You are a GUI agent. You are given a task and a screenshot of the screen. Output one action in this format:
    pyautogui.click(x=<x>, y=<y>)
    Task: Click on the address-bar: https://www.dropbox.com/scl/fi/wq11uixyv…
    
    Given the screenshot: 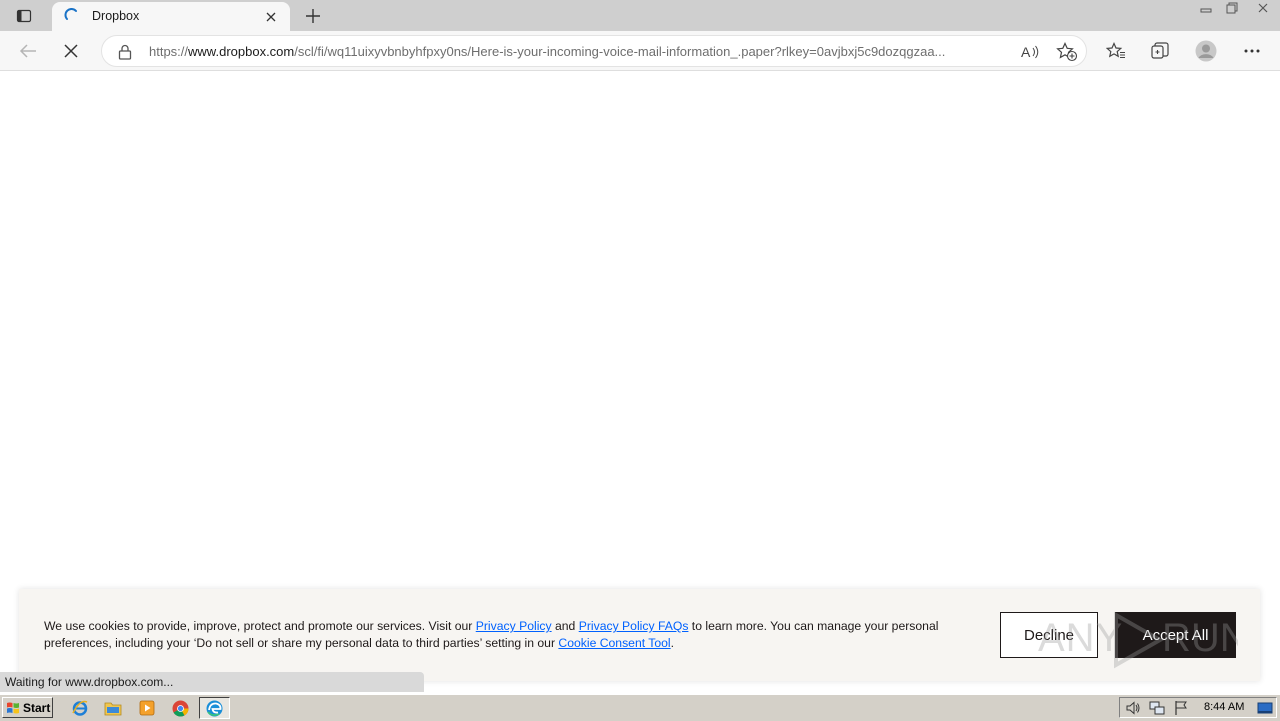 What is the action you would take?
    pyautogui.click(x=594, y=51)
    